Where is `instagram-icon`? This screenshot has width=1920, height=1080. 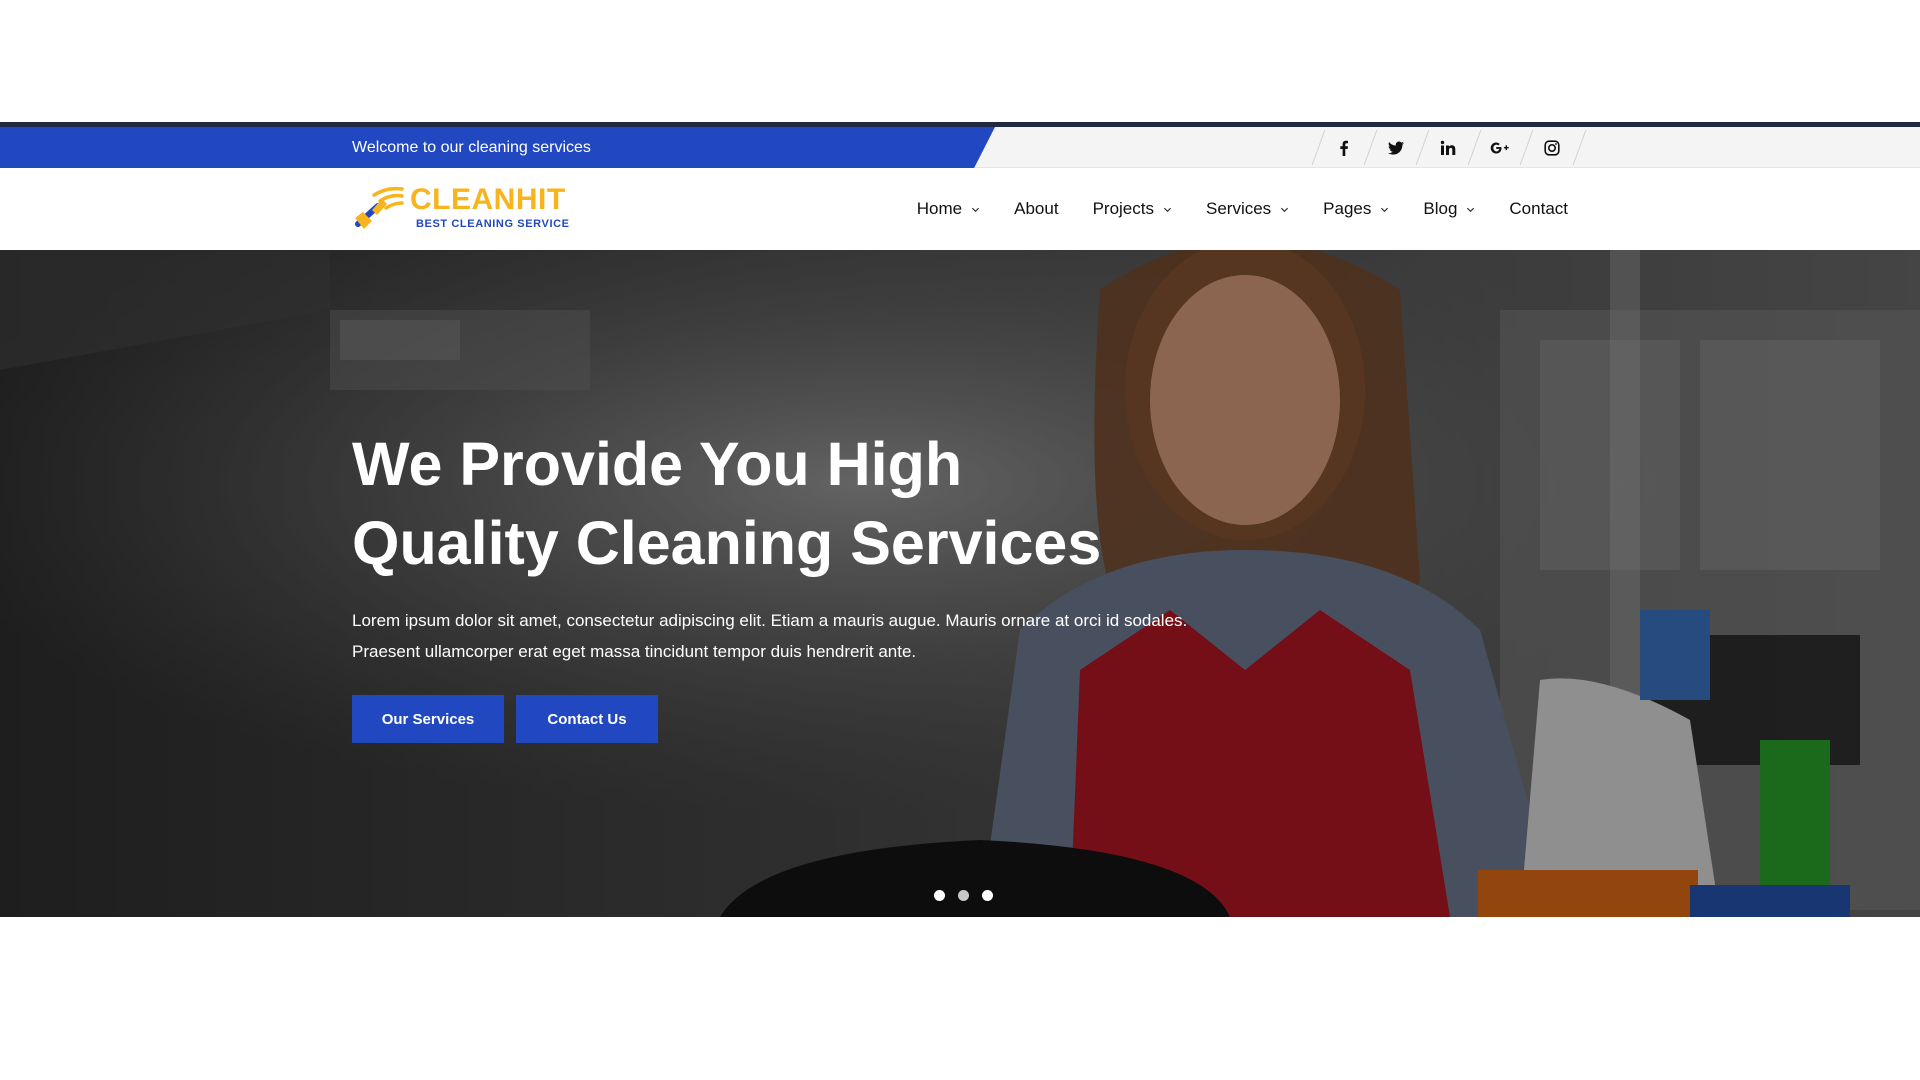
instagram-icon is located at coordinates (1552, 147).